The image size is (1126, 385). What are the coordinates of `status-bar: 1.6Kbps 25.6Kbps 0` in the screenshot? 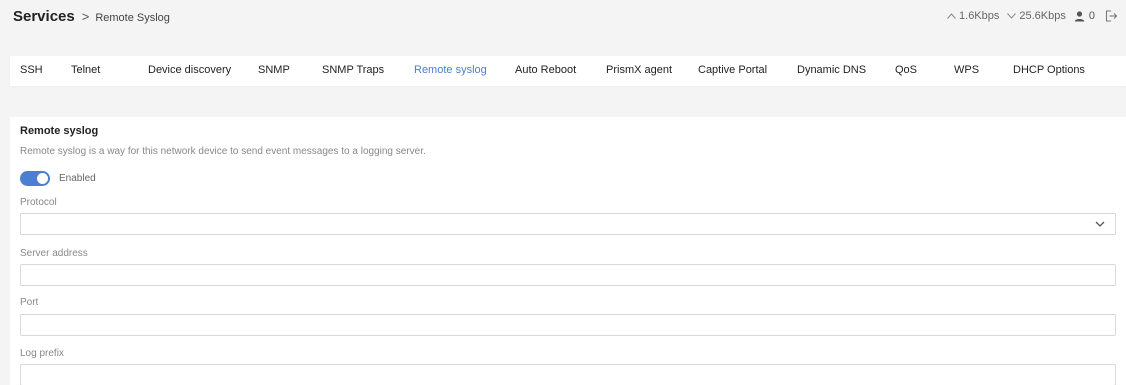 It's located at (1032, 16).